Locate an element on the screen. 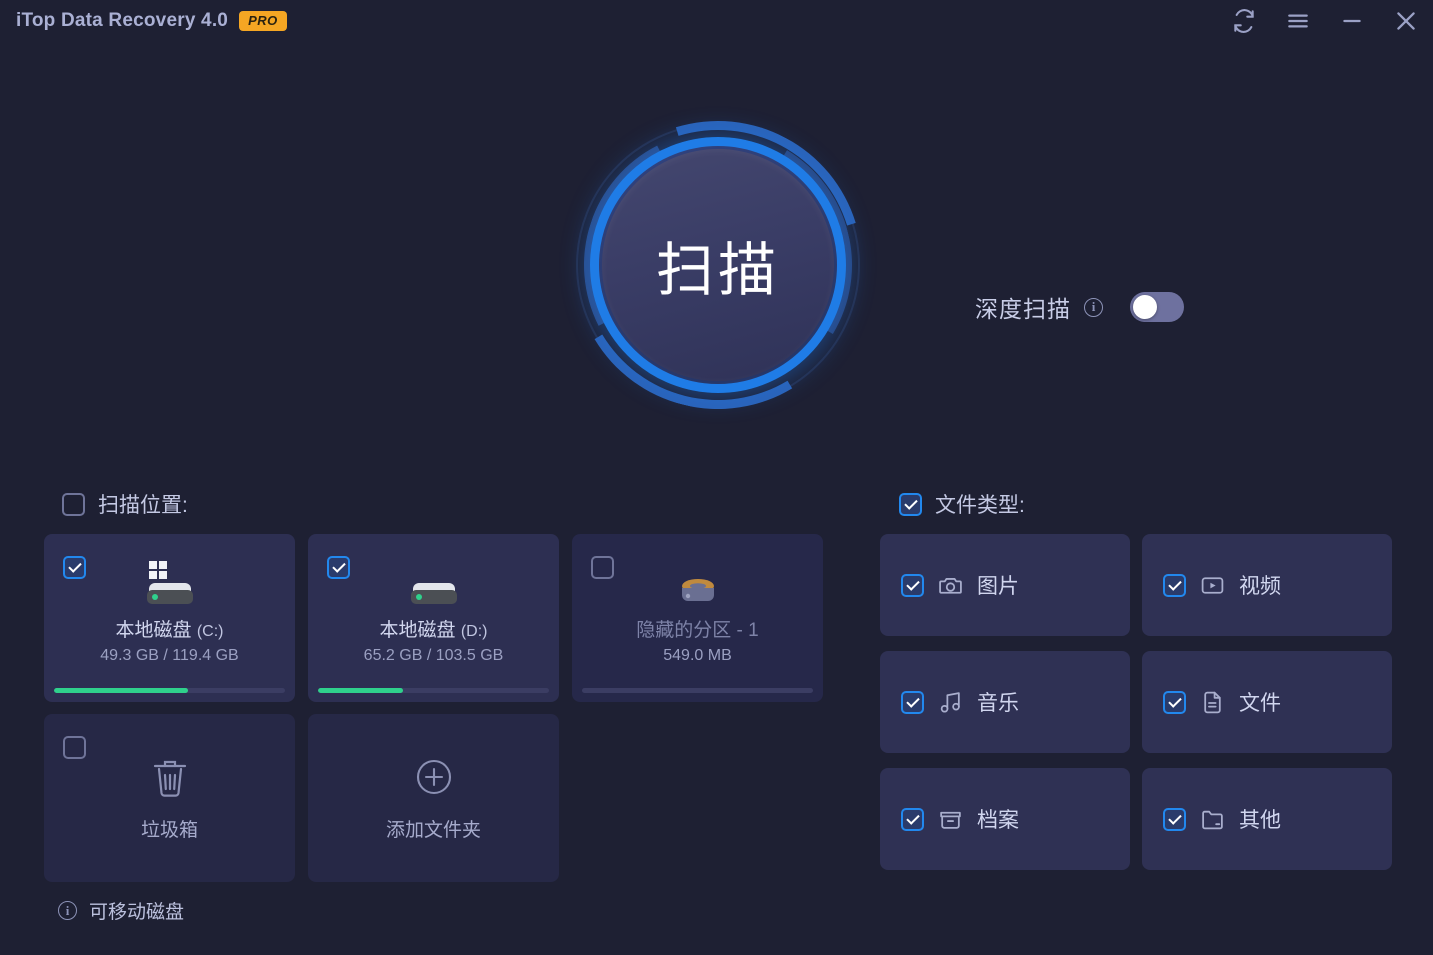 This screenshot has width=1433, height=955. toggle-knob is located at coordinates (1145, 307).